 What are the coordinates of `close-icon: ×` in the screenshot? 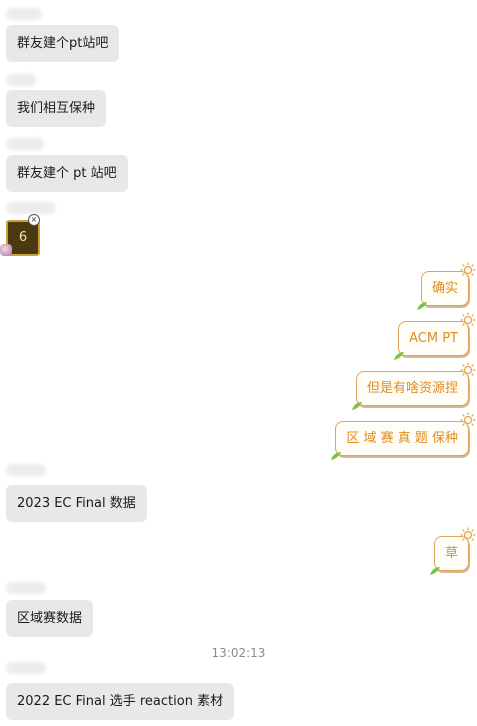 It's located at (34, 220).